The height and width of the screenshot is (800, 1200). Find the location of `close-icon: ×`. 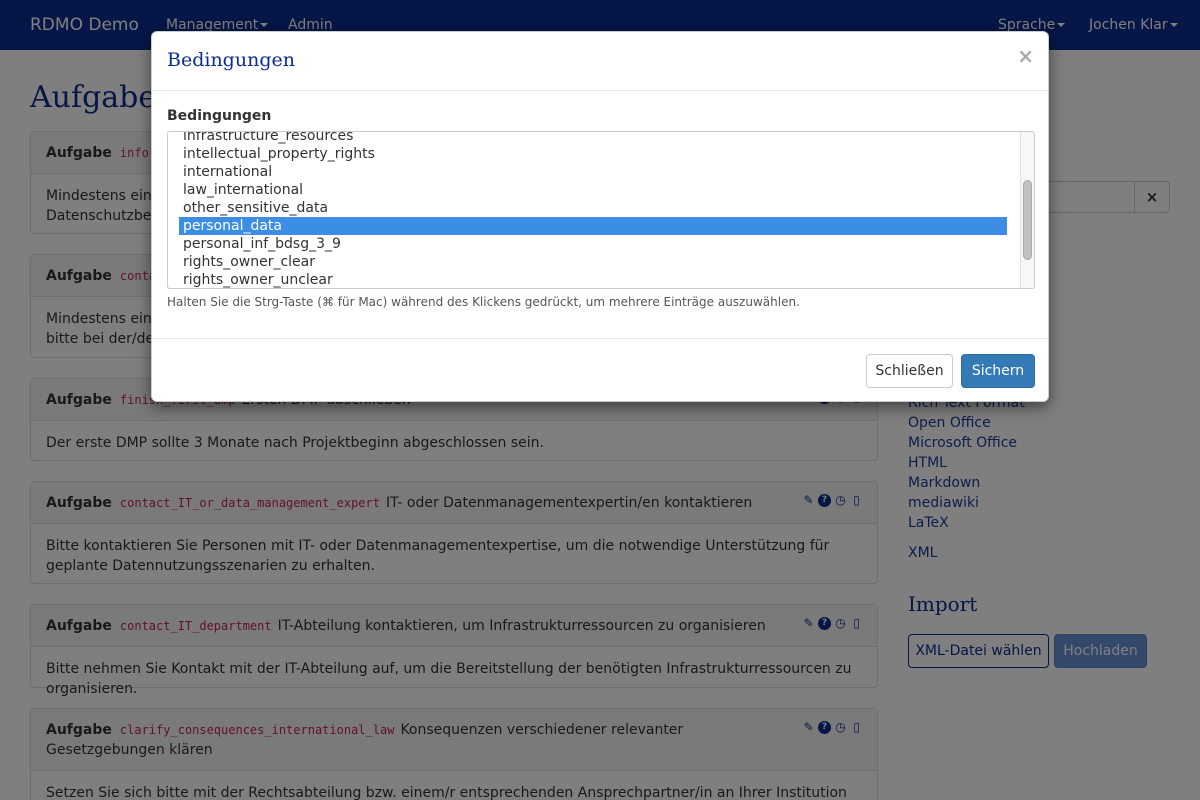

close-icon: × is located at coordinates (1025, 56).